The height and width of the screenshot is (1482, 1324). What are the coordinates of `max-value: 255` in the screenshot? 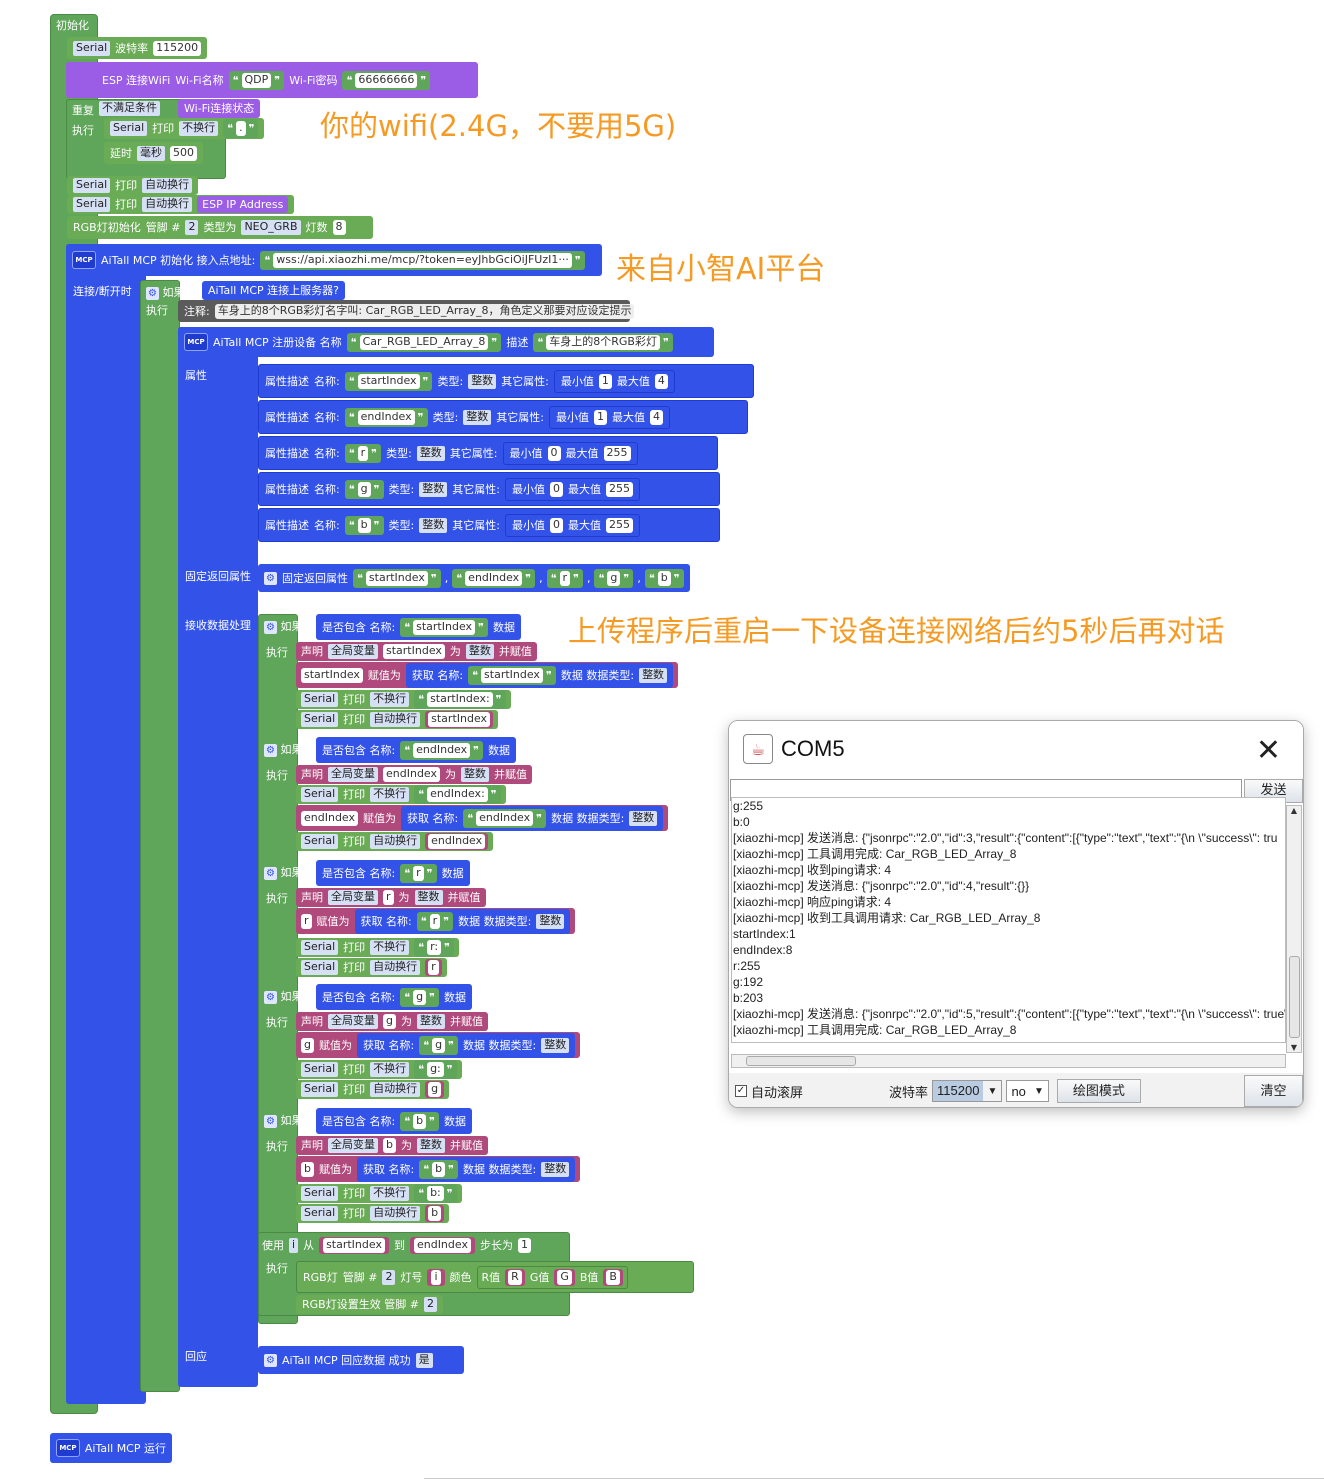 It's located at (619, 489).